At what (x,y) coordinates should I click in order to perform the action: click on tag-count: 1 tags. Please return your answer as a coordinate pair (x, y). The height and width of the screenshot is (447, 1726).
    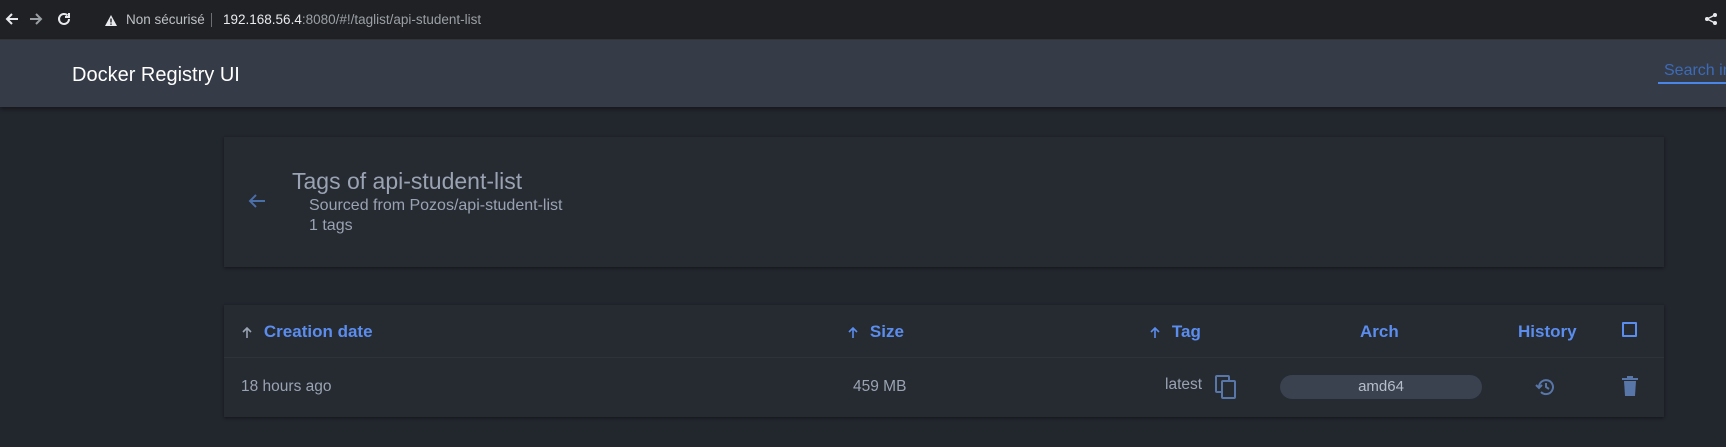
    Looking at the image, I should click on (331, 225).